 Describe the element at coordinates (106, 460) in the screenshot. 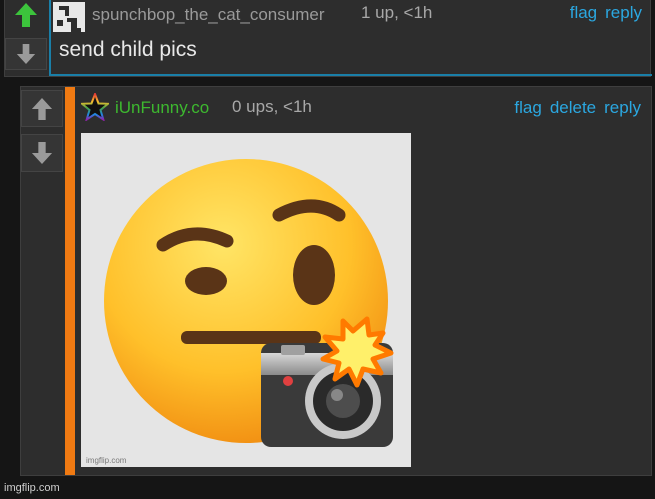

I see `meme-watermark: imgflip.com` at that location.